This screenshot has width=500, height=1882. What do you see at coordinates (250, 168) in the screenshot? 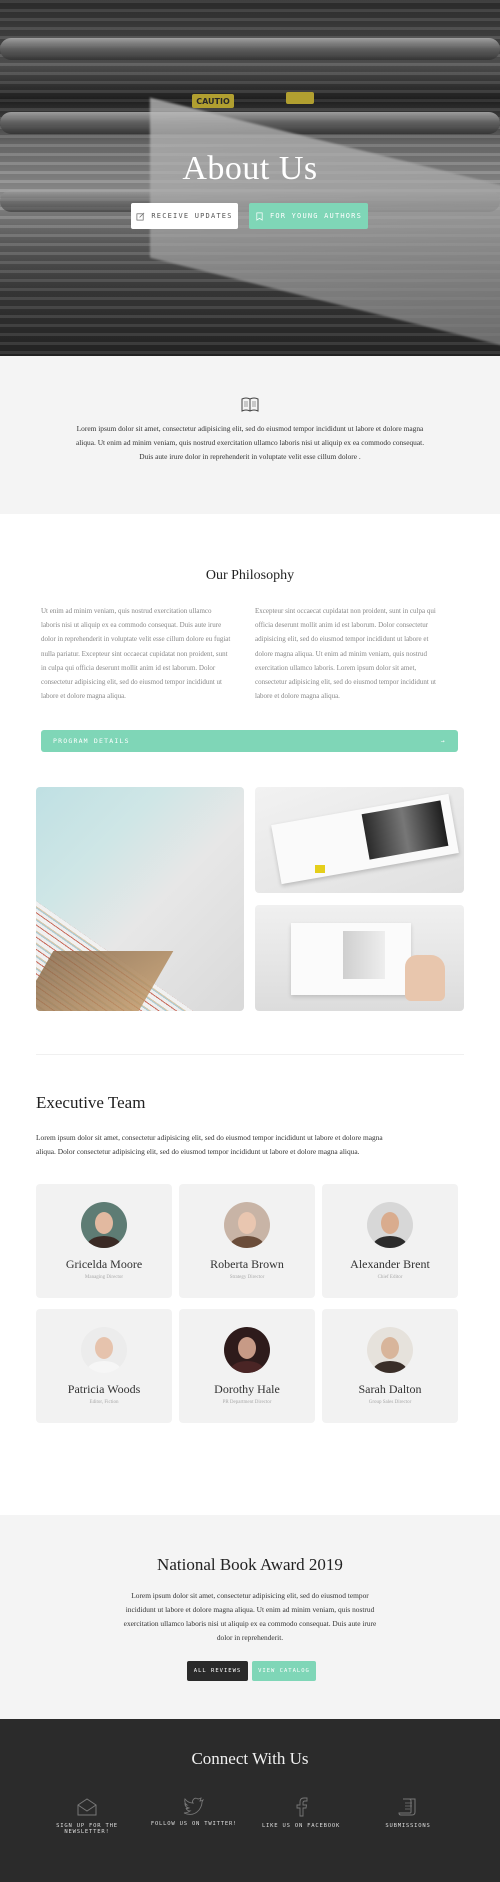
I see `page-title: About Us` at bounding box center [250, 168].